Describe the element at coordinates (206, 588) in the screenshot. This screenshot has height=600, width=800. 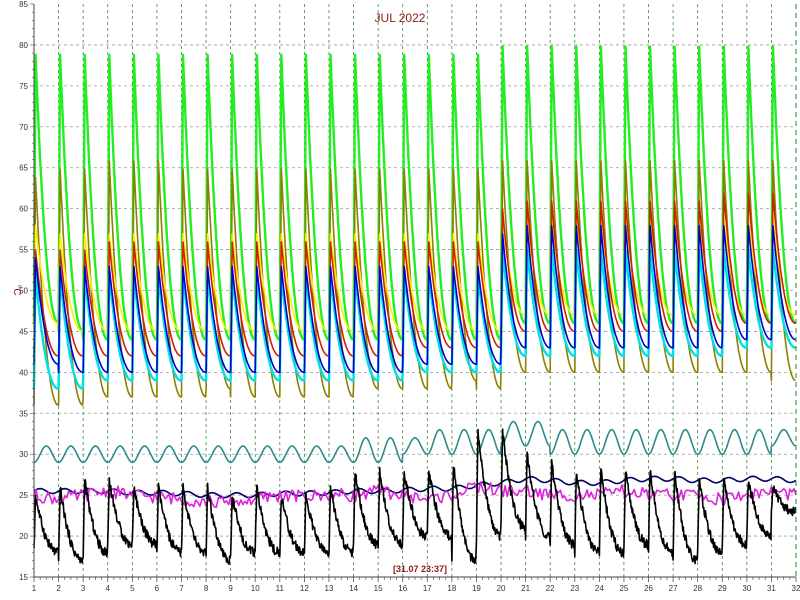
I see `x-tick-label: 8` at that location.